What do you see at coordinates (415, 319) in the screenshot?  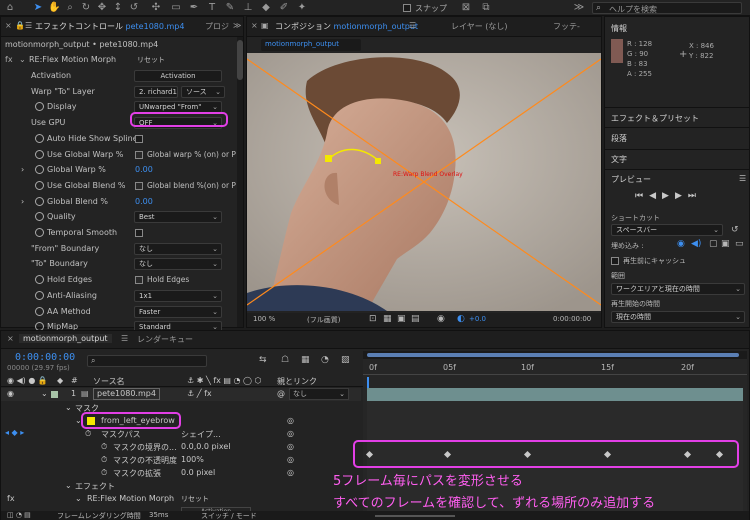 I see `guides-icon: ▤` at bounding box center [415, 319].